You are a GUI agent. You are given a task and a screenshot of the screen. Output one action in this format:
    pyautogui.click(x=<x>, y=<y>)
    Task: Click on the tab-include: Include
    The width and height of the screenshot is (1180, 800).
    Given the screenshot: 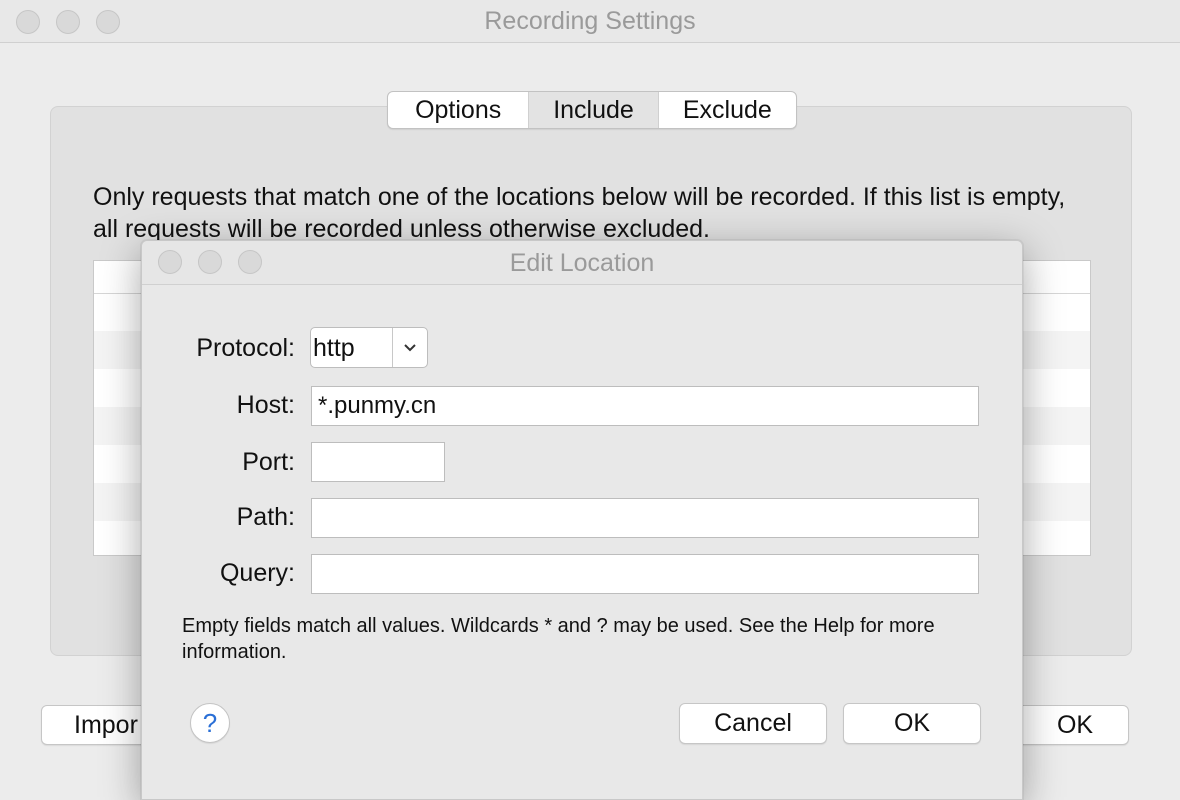 What is the action you would take?
    pyautogui.click(x=594, y=110)
    